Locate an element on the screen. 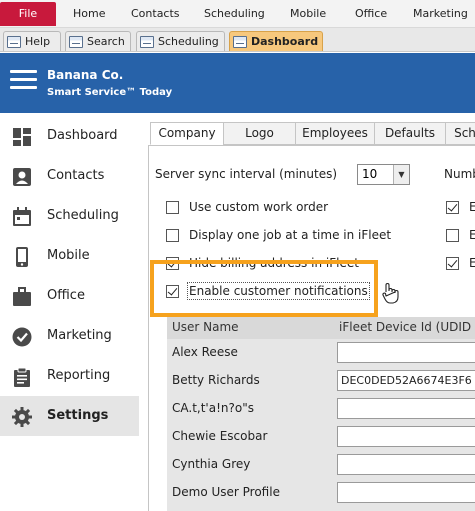 The width and height of the screenshot is (475, 511). right-option-3: E is located at coordinates (460, 263).